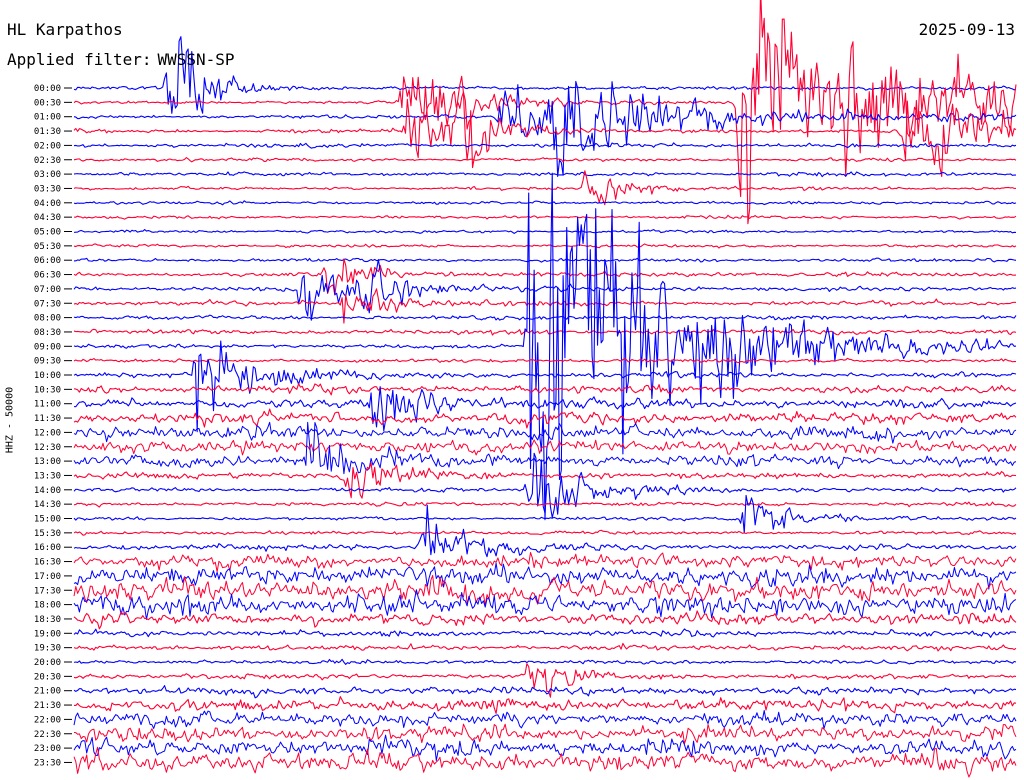 Image resolution: width=1024 pixels, height=780 pixels. What do you see at coordinates (47, 749) in the screenshot?
I see `time-label-2300: 23:00` at bounding box center [47, 749].